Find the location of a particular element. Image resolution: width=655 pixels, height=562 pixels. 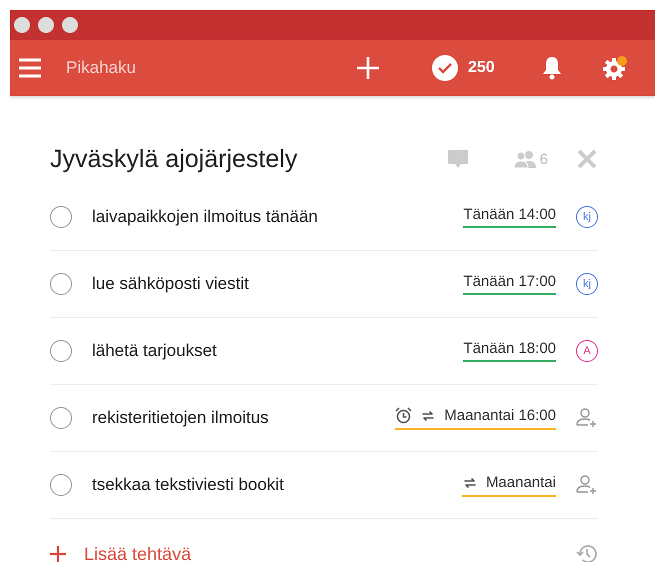

task-name: lähetä tarjoukset is located at coordinates (278, 351).